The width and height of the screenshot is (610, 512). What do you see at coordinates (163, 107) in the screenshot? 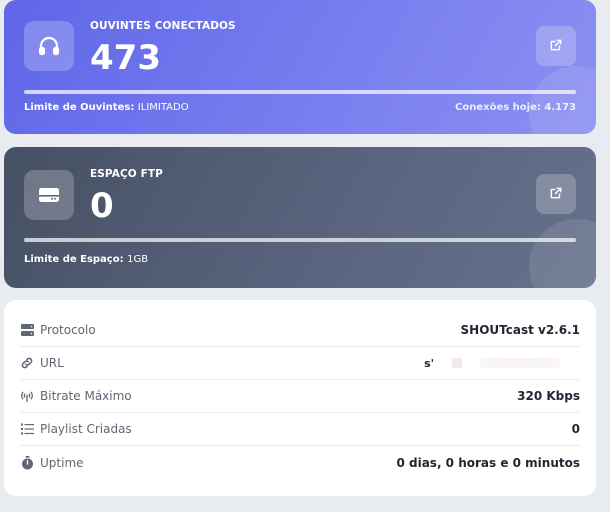
I see `listeners-limit-value: ILIMITADO` at bounding box center [163, 107].